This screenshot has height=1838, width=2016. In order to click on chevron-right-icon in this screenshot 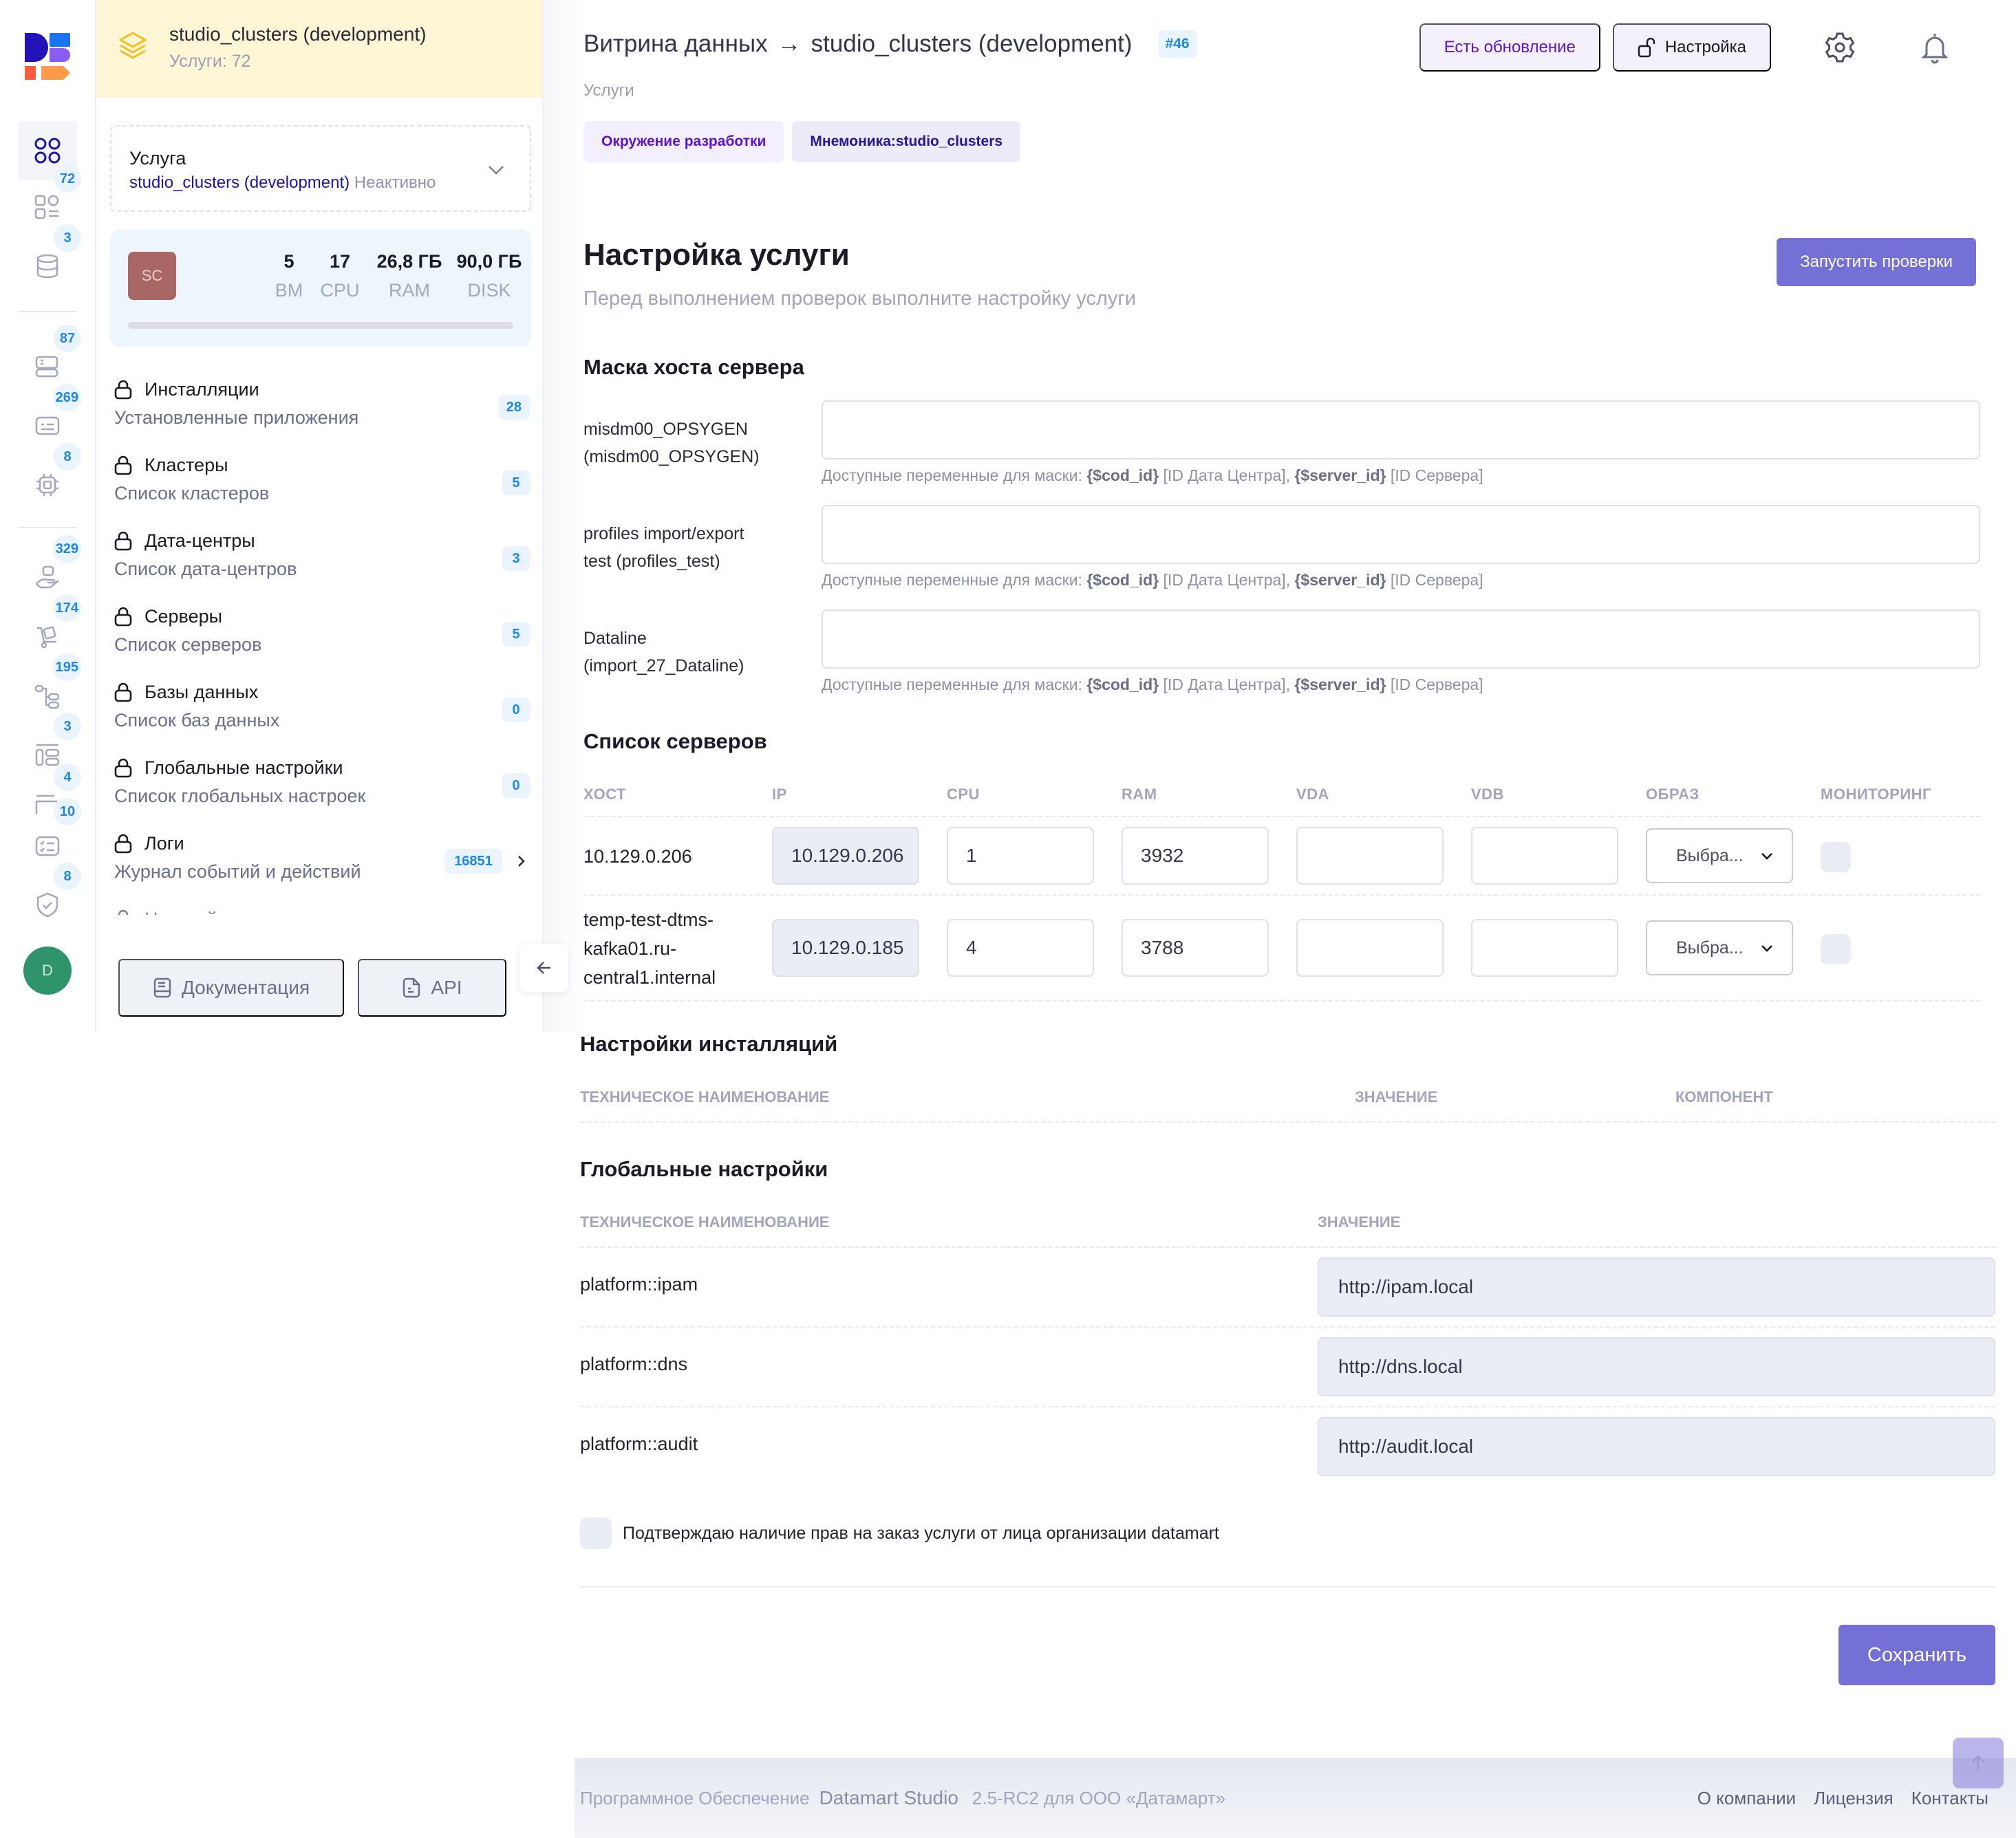, I will do `click(521, 861)`.